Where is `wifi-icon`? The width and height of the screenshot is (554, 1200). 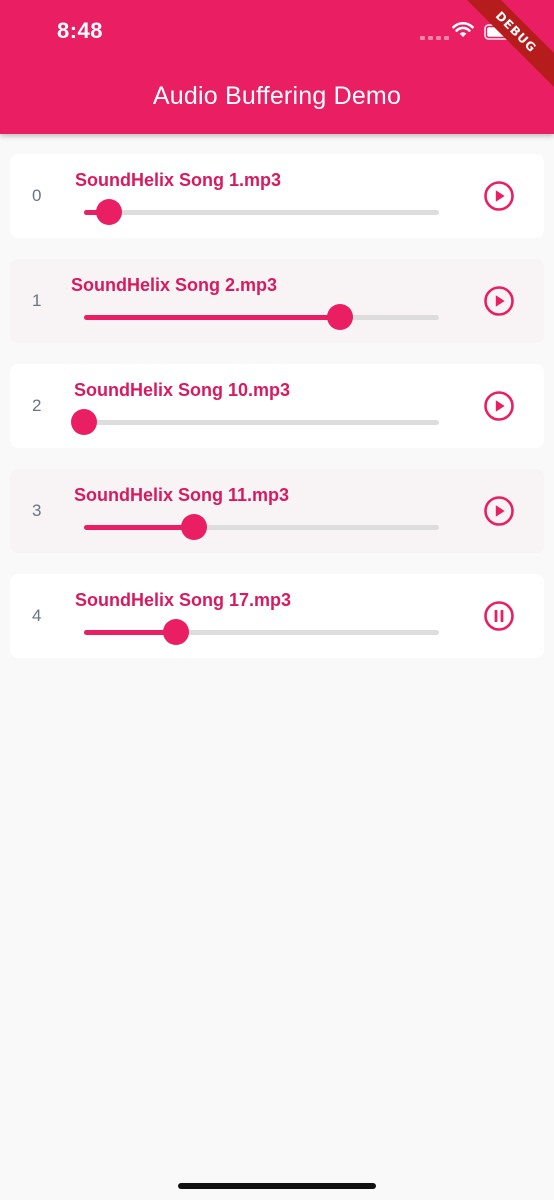 wifi-icon is located at coordinates (463, 29).